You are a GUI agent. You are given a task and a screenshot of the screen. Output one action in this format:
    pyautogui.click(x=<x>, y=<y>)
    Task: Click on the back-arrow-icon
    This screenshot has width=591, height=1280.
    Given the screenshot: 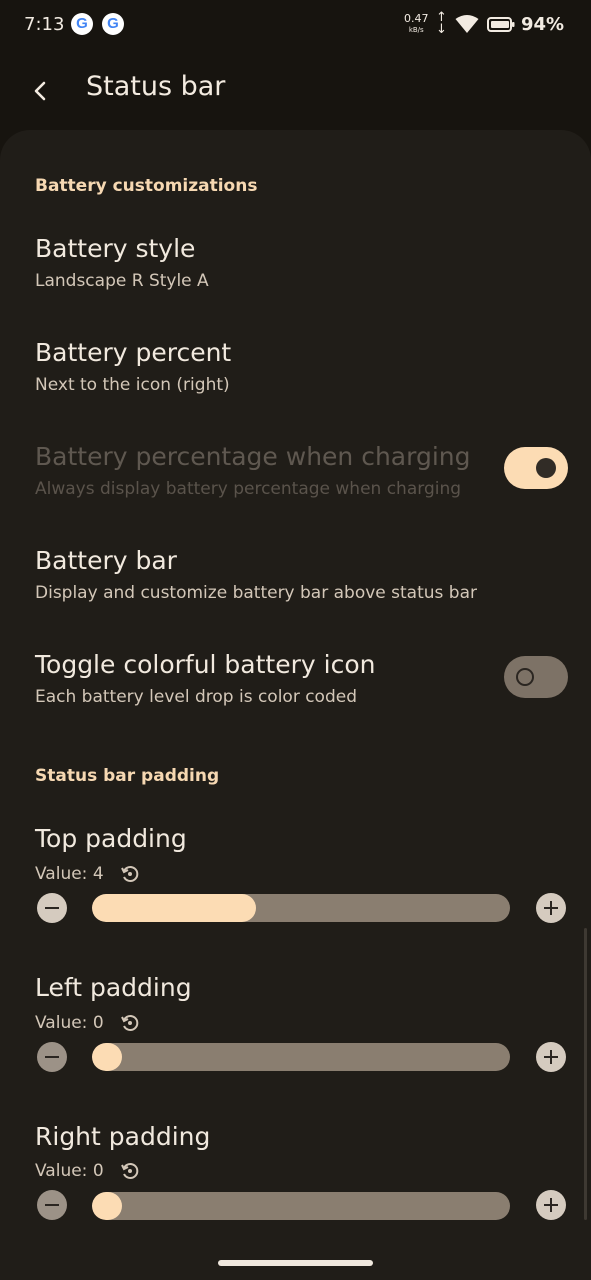 What is the action you would take?
    pyautogui.click(x=41, y=91)
    